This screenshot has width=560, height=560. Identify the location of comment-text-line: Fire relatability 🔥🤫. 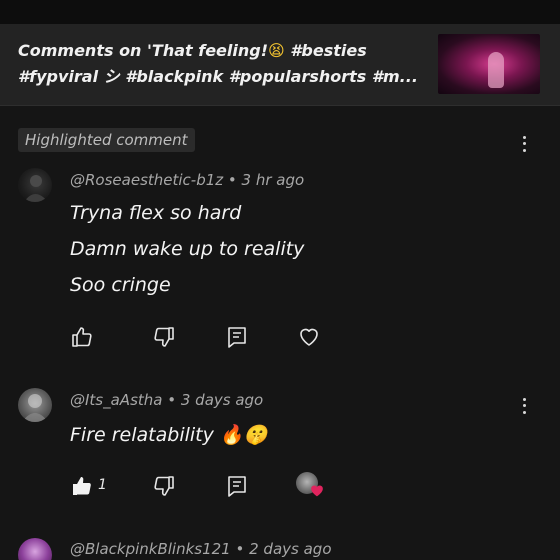
(169, 435).